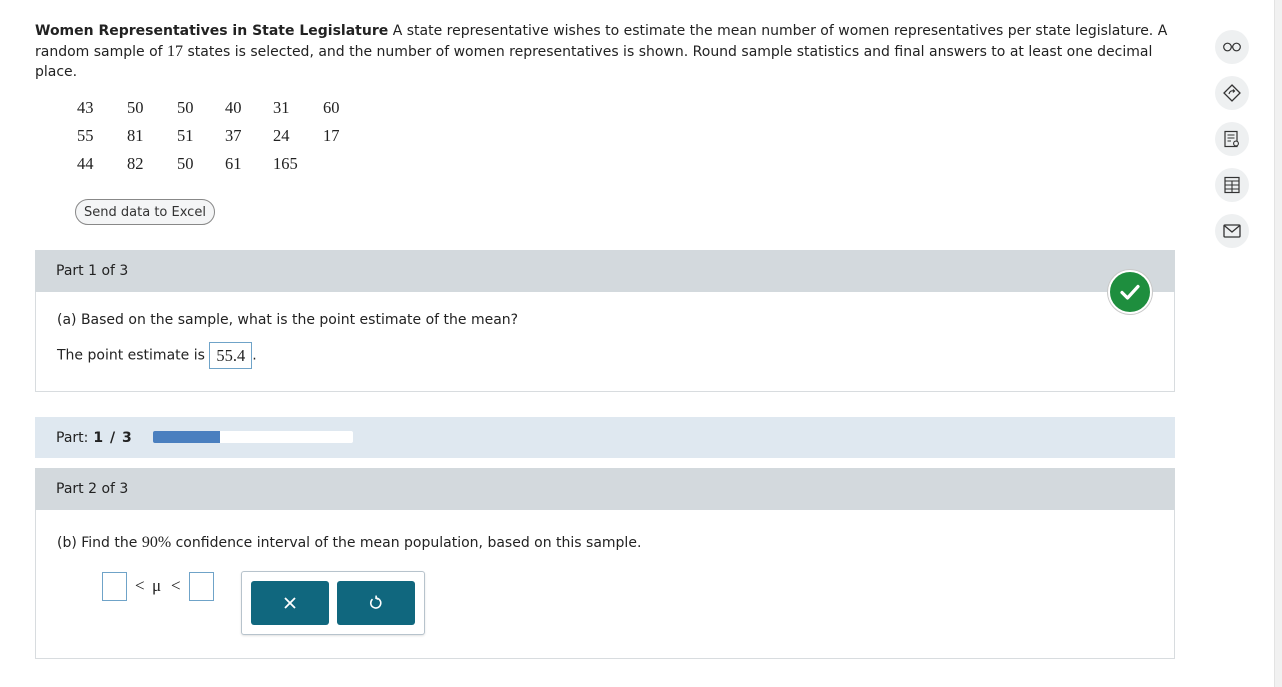  Describe the element at coordinates (1232, 47) in the screenshot. I see `glasses-icon` at that location.